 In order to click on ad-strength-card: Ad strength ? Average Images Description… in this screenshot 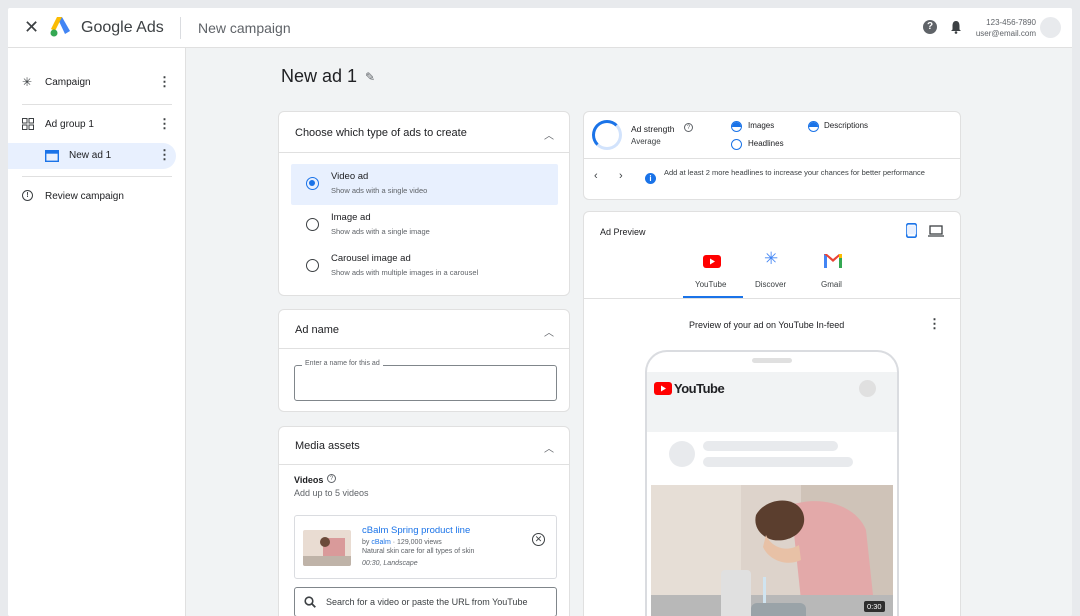, I will do `click(772, 155)`.